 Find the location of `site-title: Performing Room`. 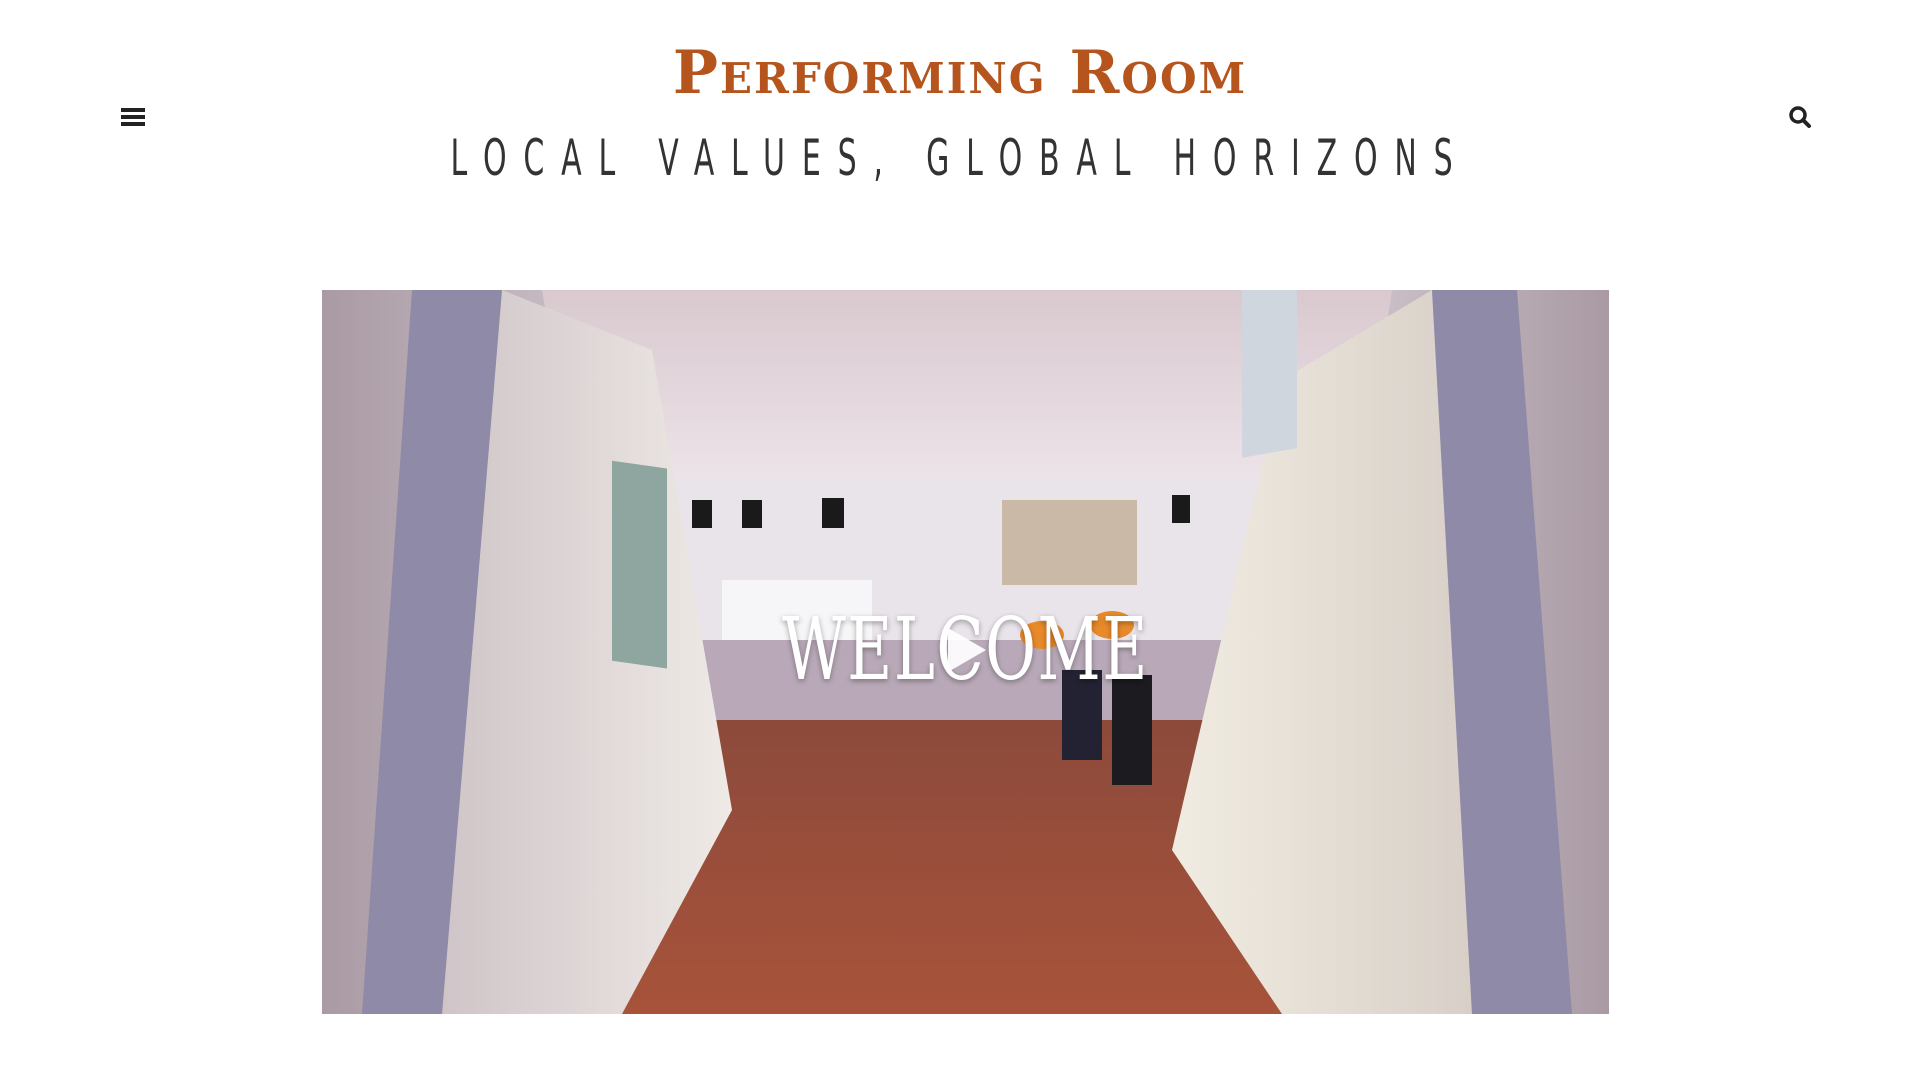

site-title: Performing Room is located at coordinates (960, 73).